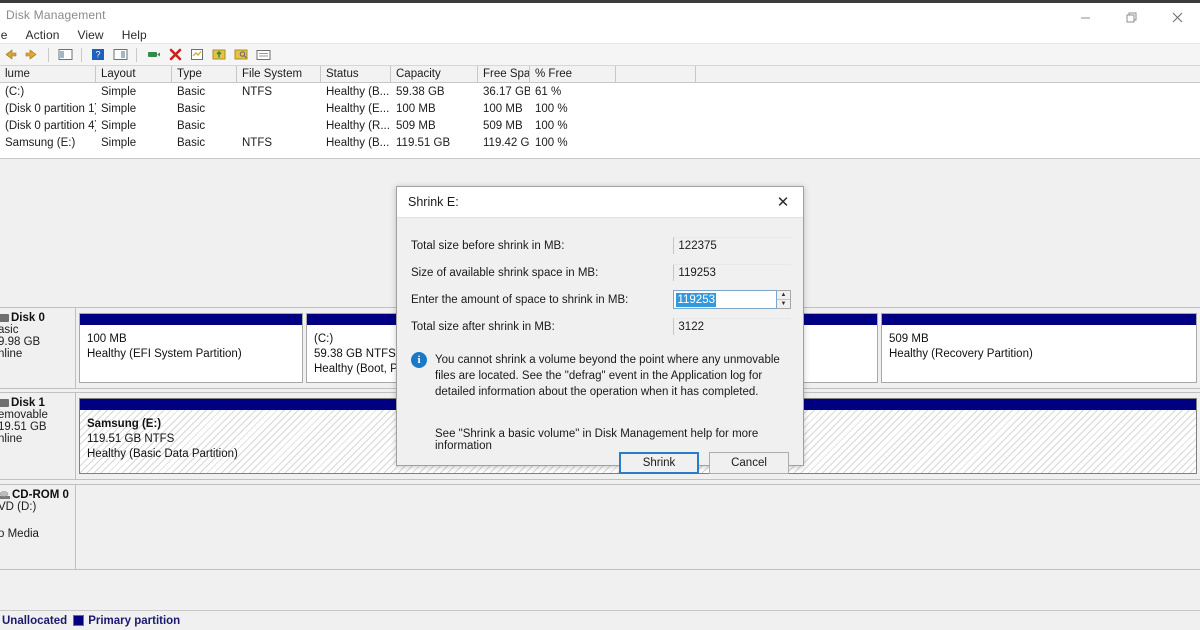 The width and height of the screenshot is (1200, 630). What do you see at coordinates (505, 272) in the screenshot?
I see `field-label: Size of available shrink space in MB:` at bounding box center [505, 272].